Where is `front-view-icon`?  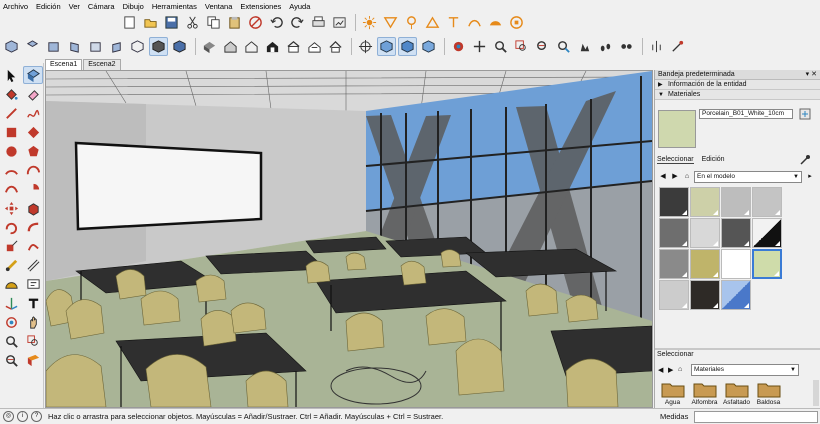 front-view-icon is located at coordinates (53, 46).